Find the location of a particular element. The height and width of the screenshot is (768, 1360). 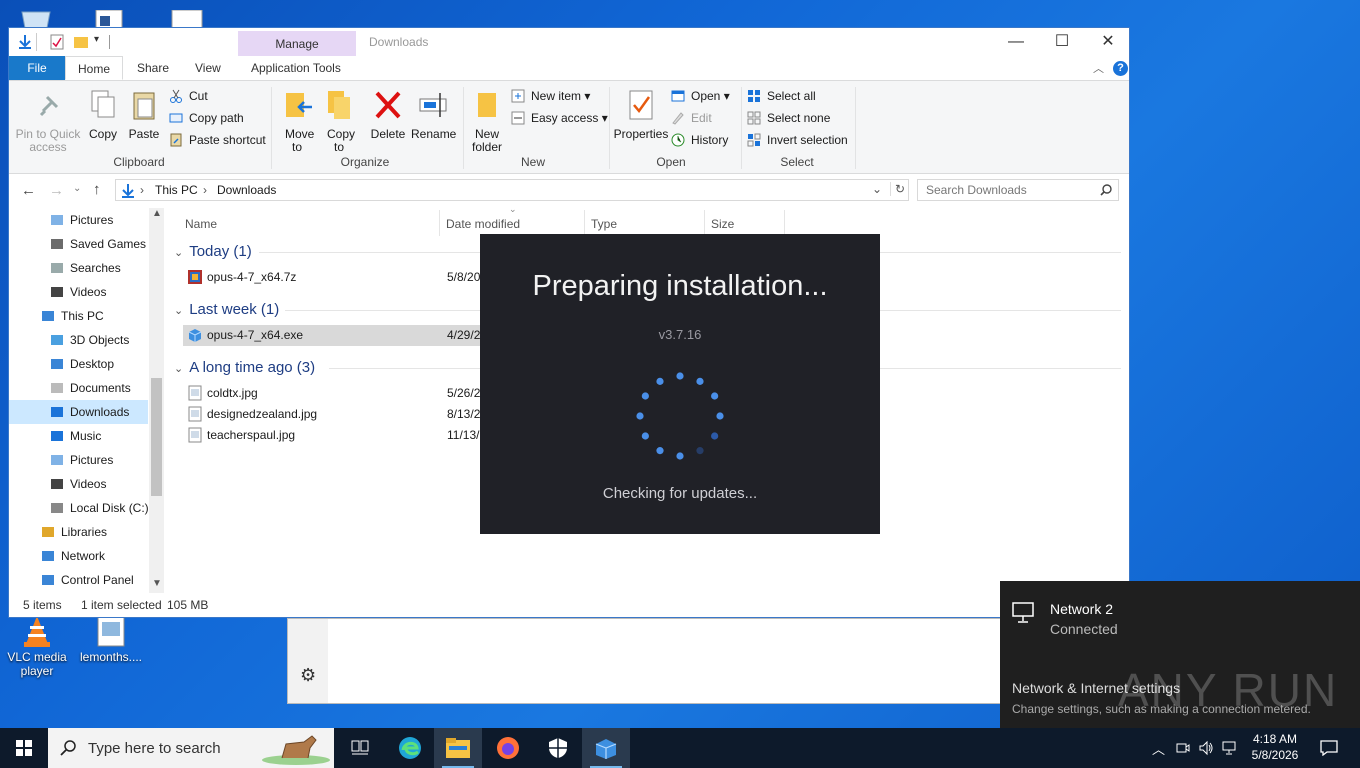

file-row: designedzealand.jpg 8/13/2 is located at coordinates (333, 414).